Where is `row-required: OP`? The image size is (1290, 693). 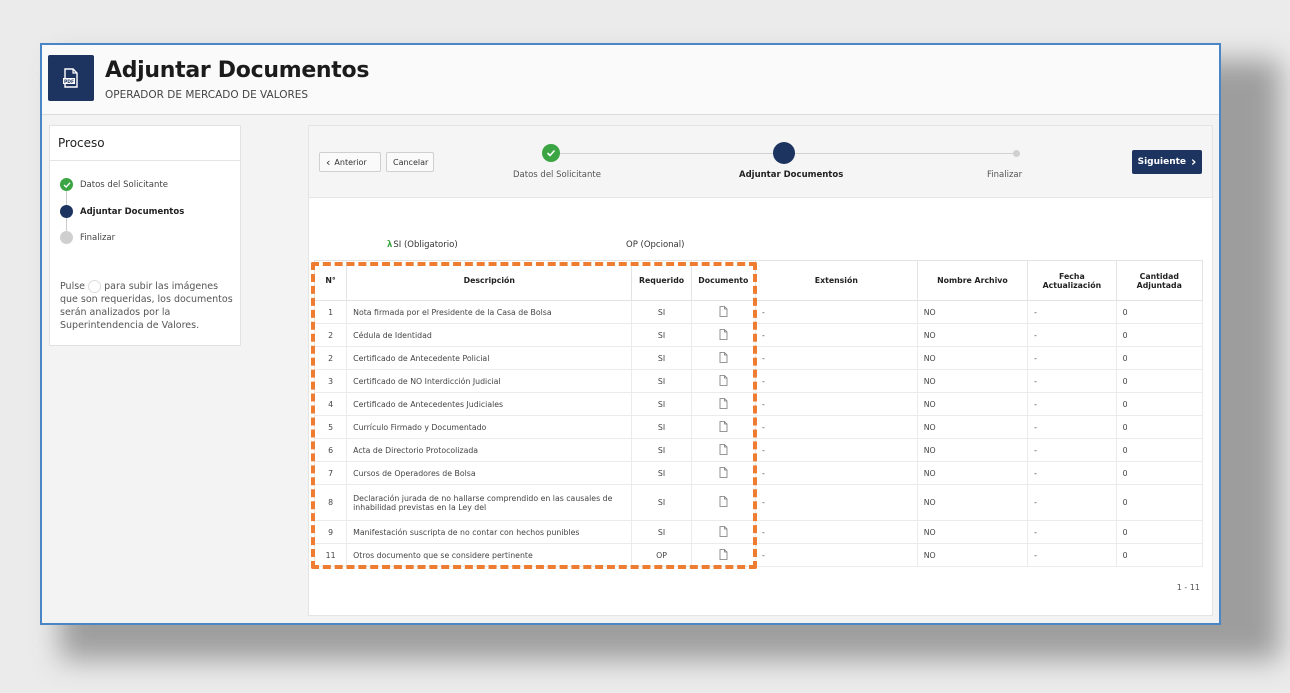 row-required: OP is located at coordinates (661, 555).